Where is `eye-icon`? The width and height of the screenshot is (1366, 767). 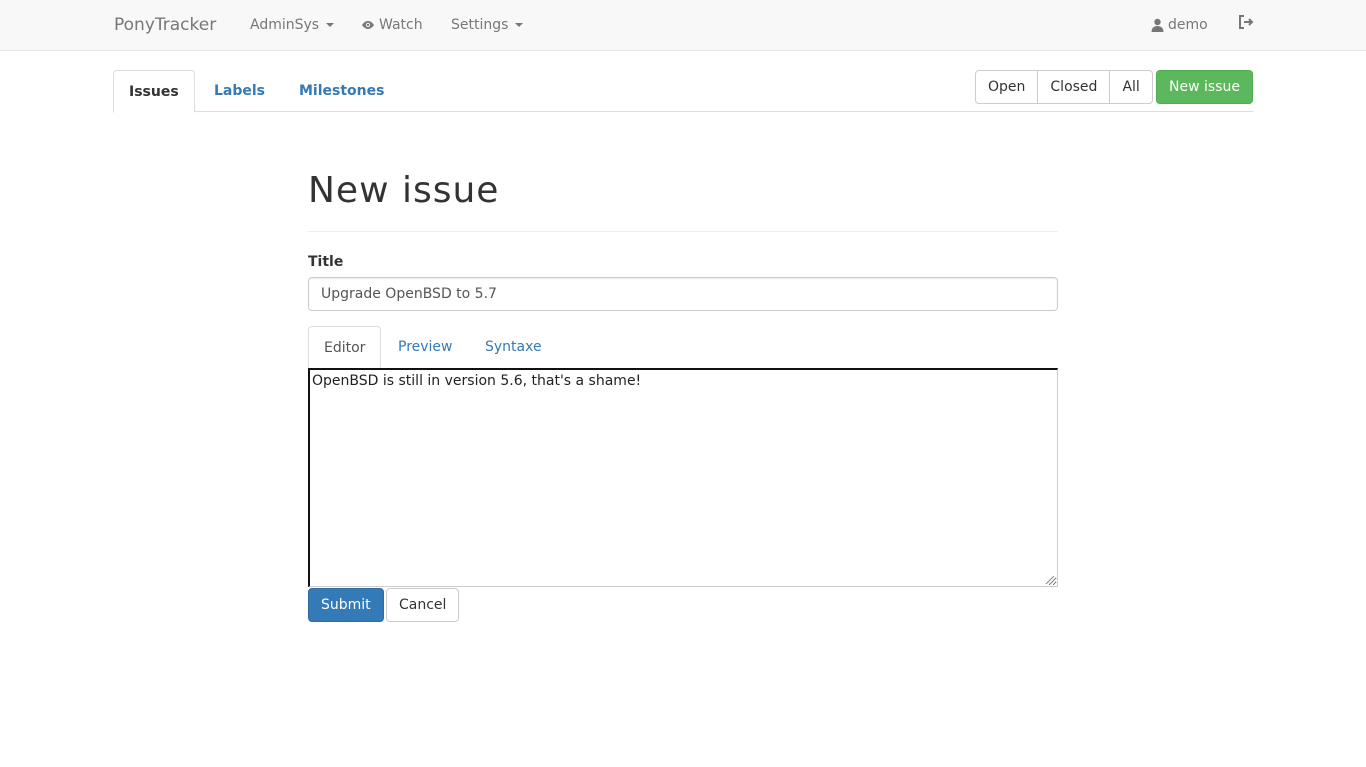
eye-icon is located at coordinates (368, 25).